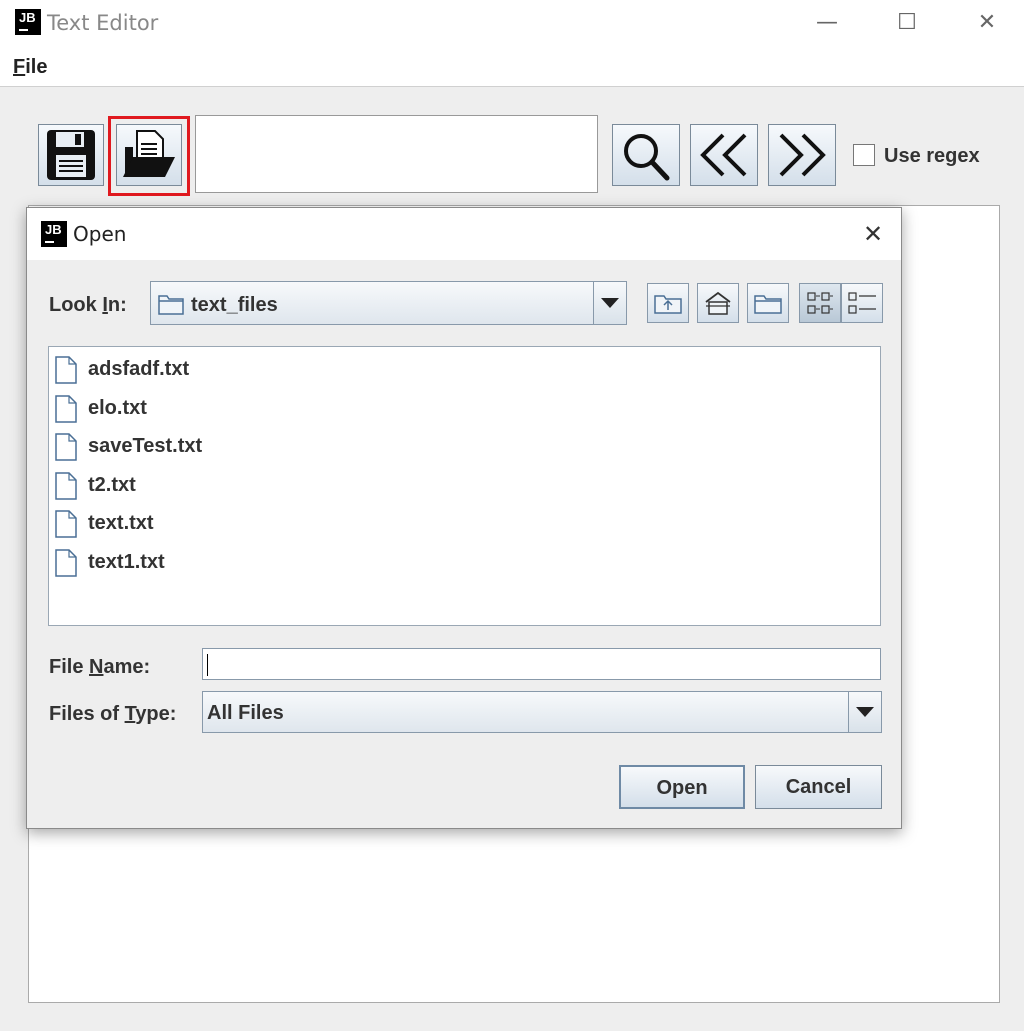 The height and width of the screenshot is (1031, 1024). What do you see at coordinates (96, 667) in the screenshot?
I see `file-name-mnemonic: N` at bounding box center [96, 667].